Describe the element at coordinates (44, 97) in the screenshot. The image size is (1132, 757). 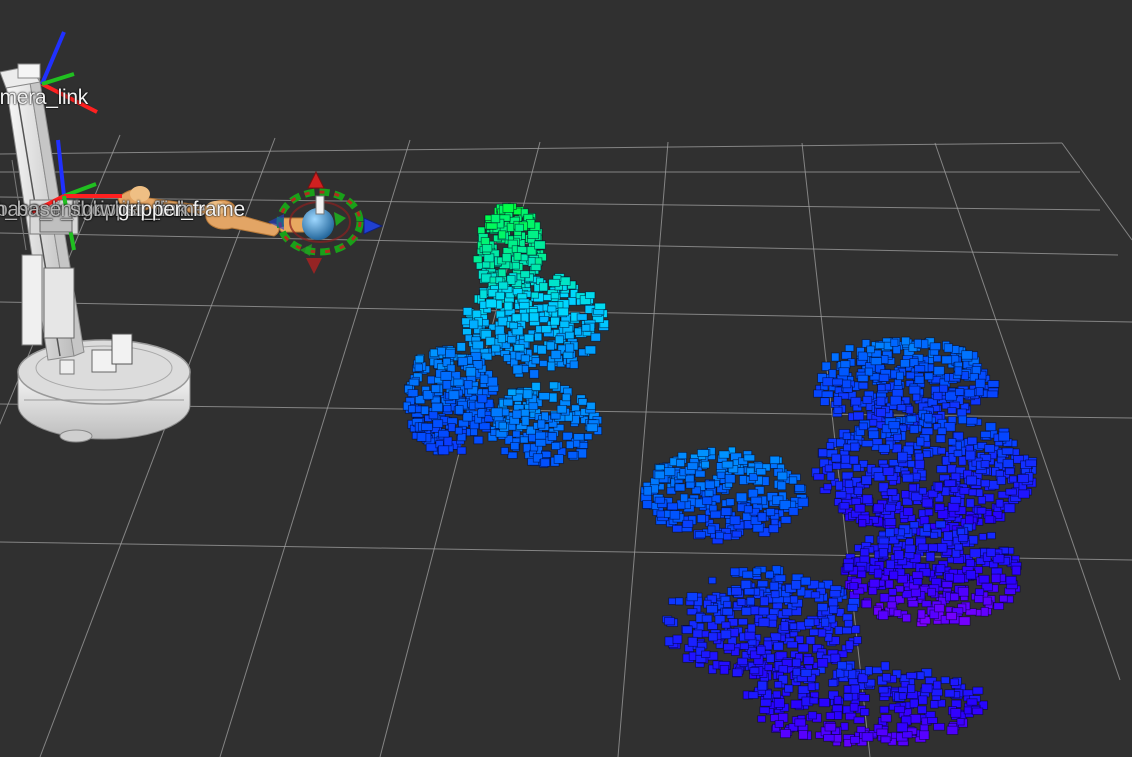
I see `tf-label-camera-link: camera_link` at that location.